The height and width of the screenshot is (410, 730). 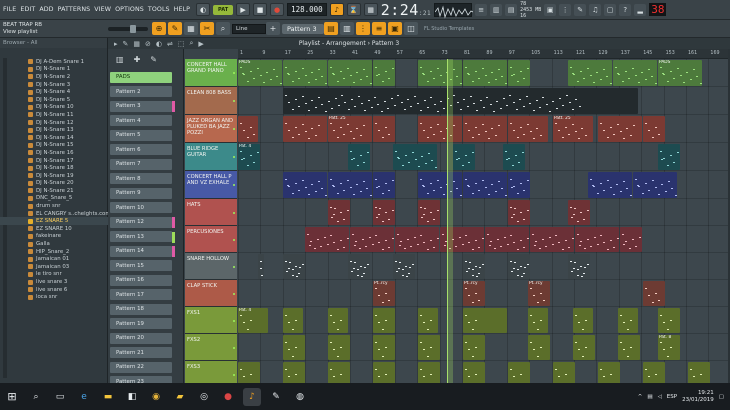 What do you see at coordinates (550, 9) in the screenshot?
I see `browser-icon: ▣` at bounding box center [550, 9].